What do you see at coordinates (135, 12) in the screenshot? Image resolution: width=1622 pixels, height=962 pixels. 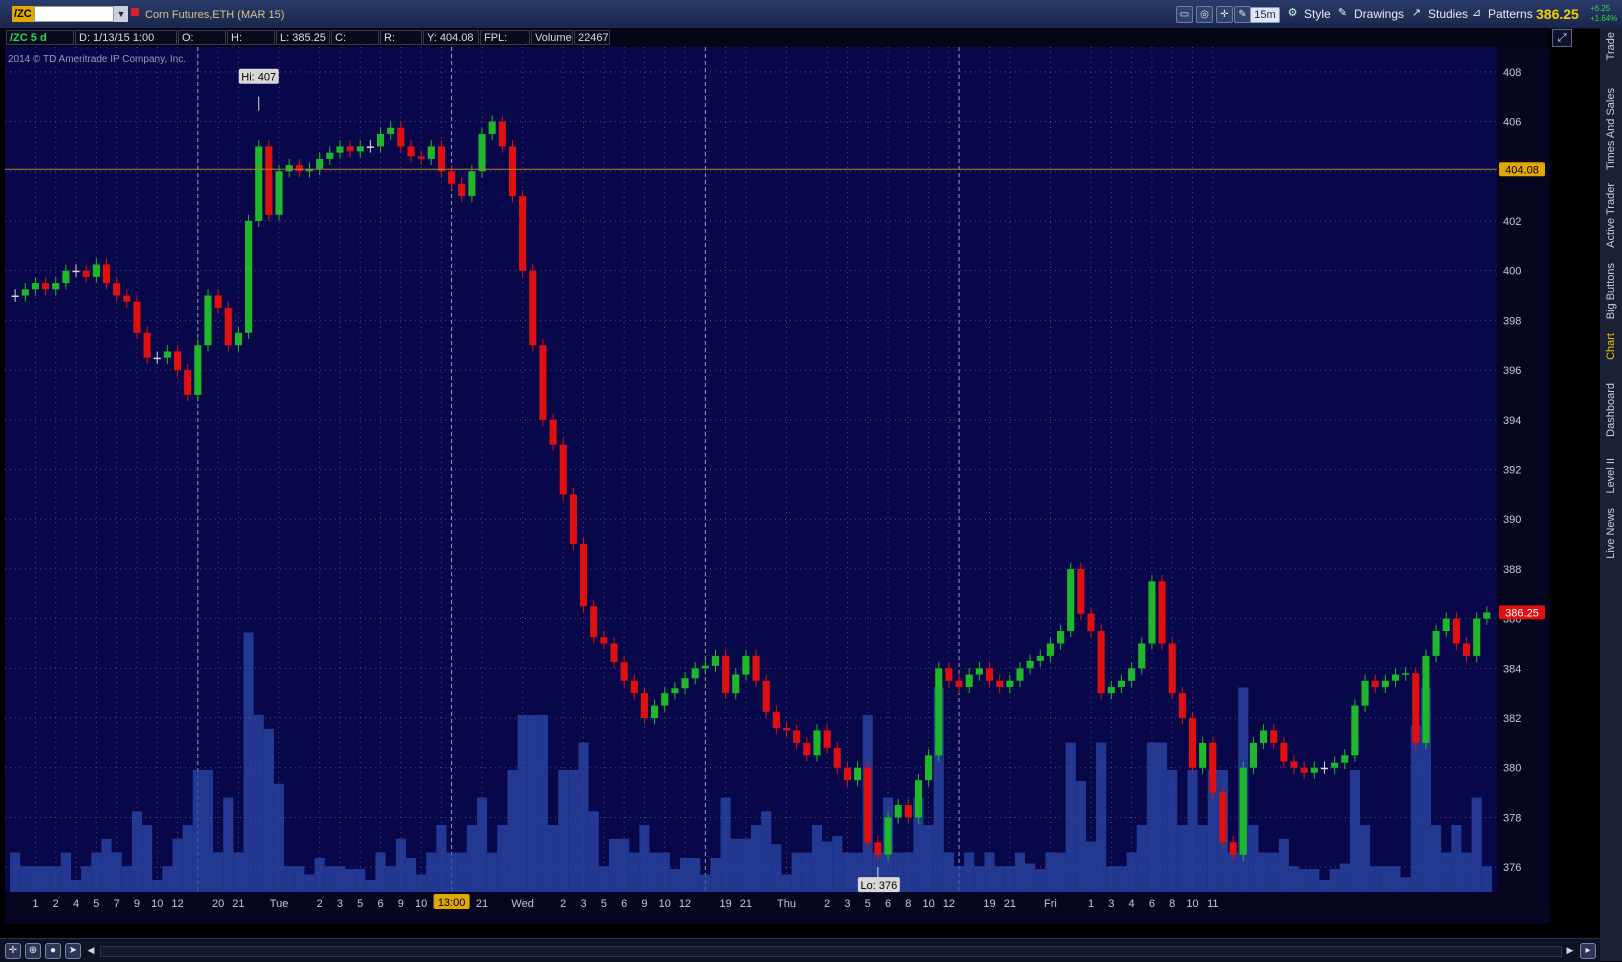 I see `flag-icon` at bounding box center [135, 12].